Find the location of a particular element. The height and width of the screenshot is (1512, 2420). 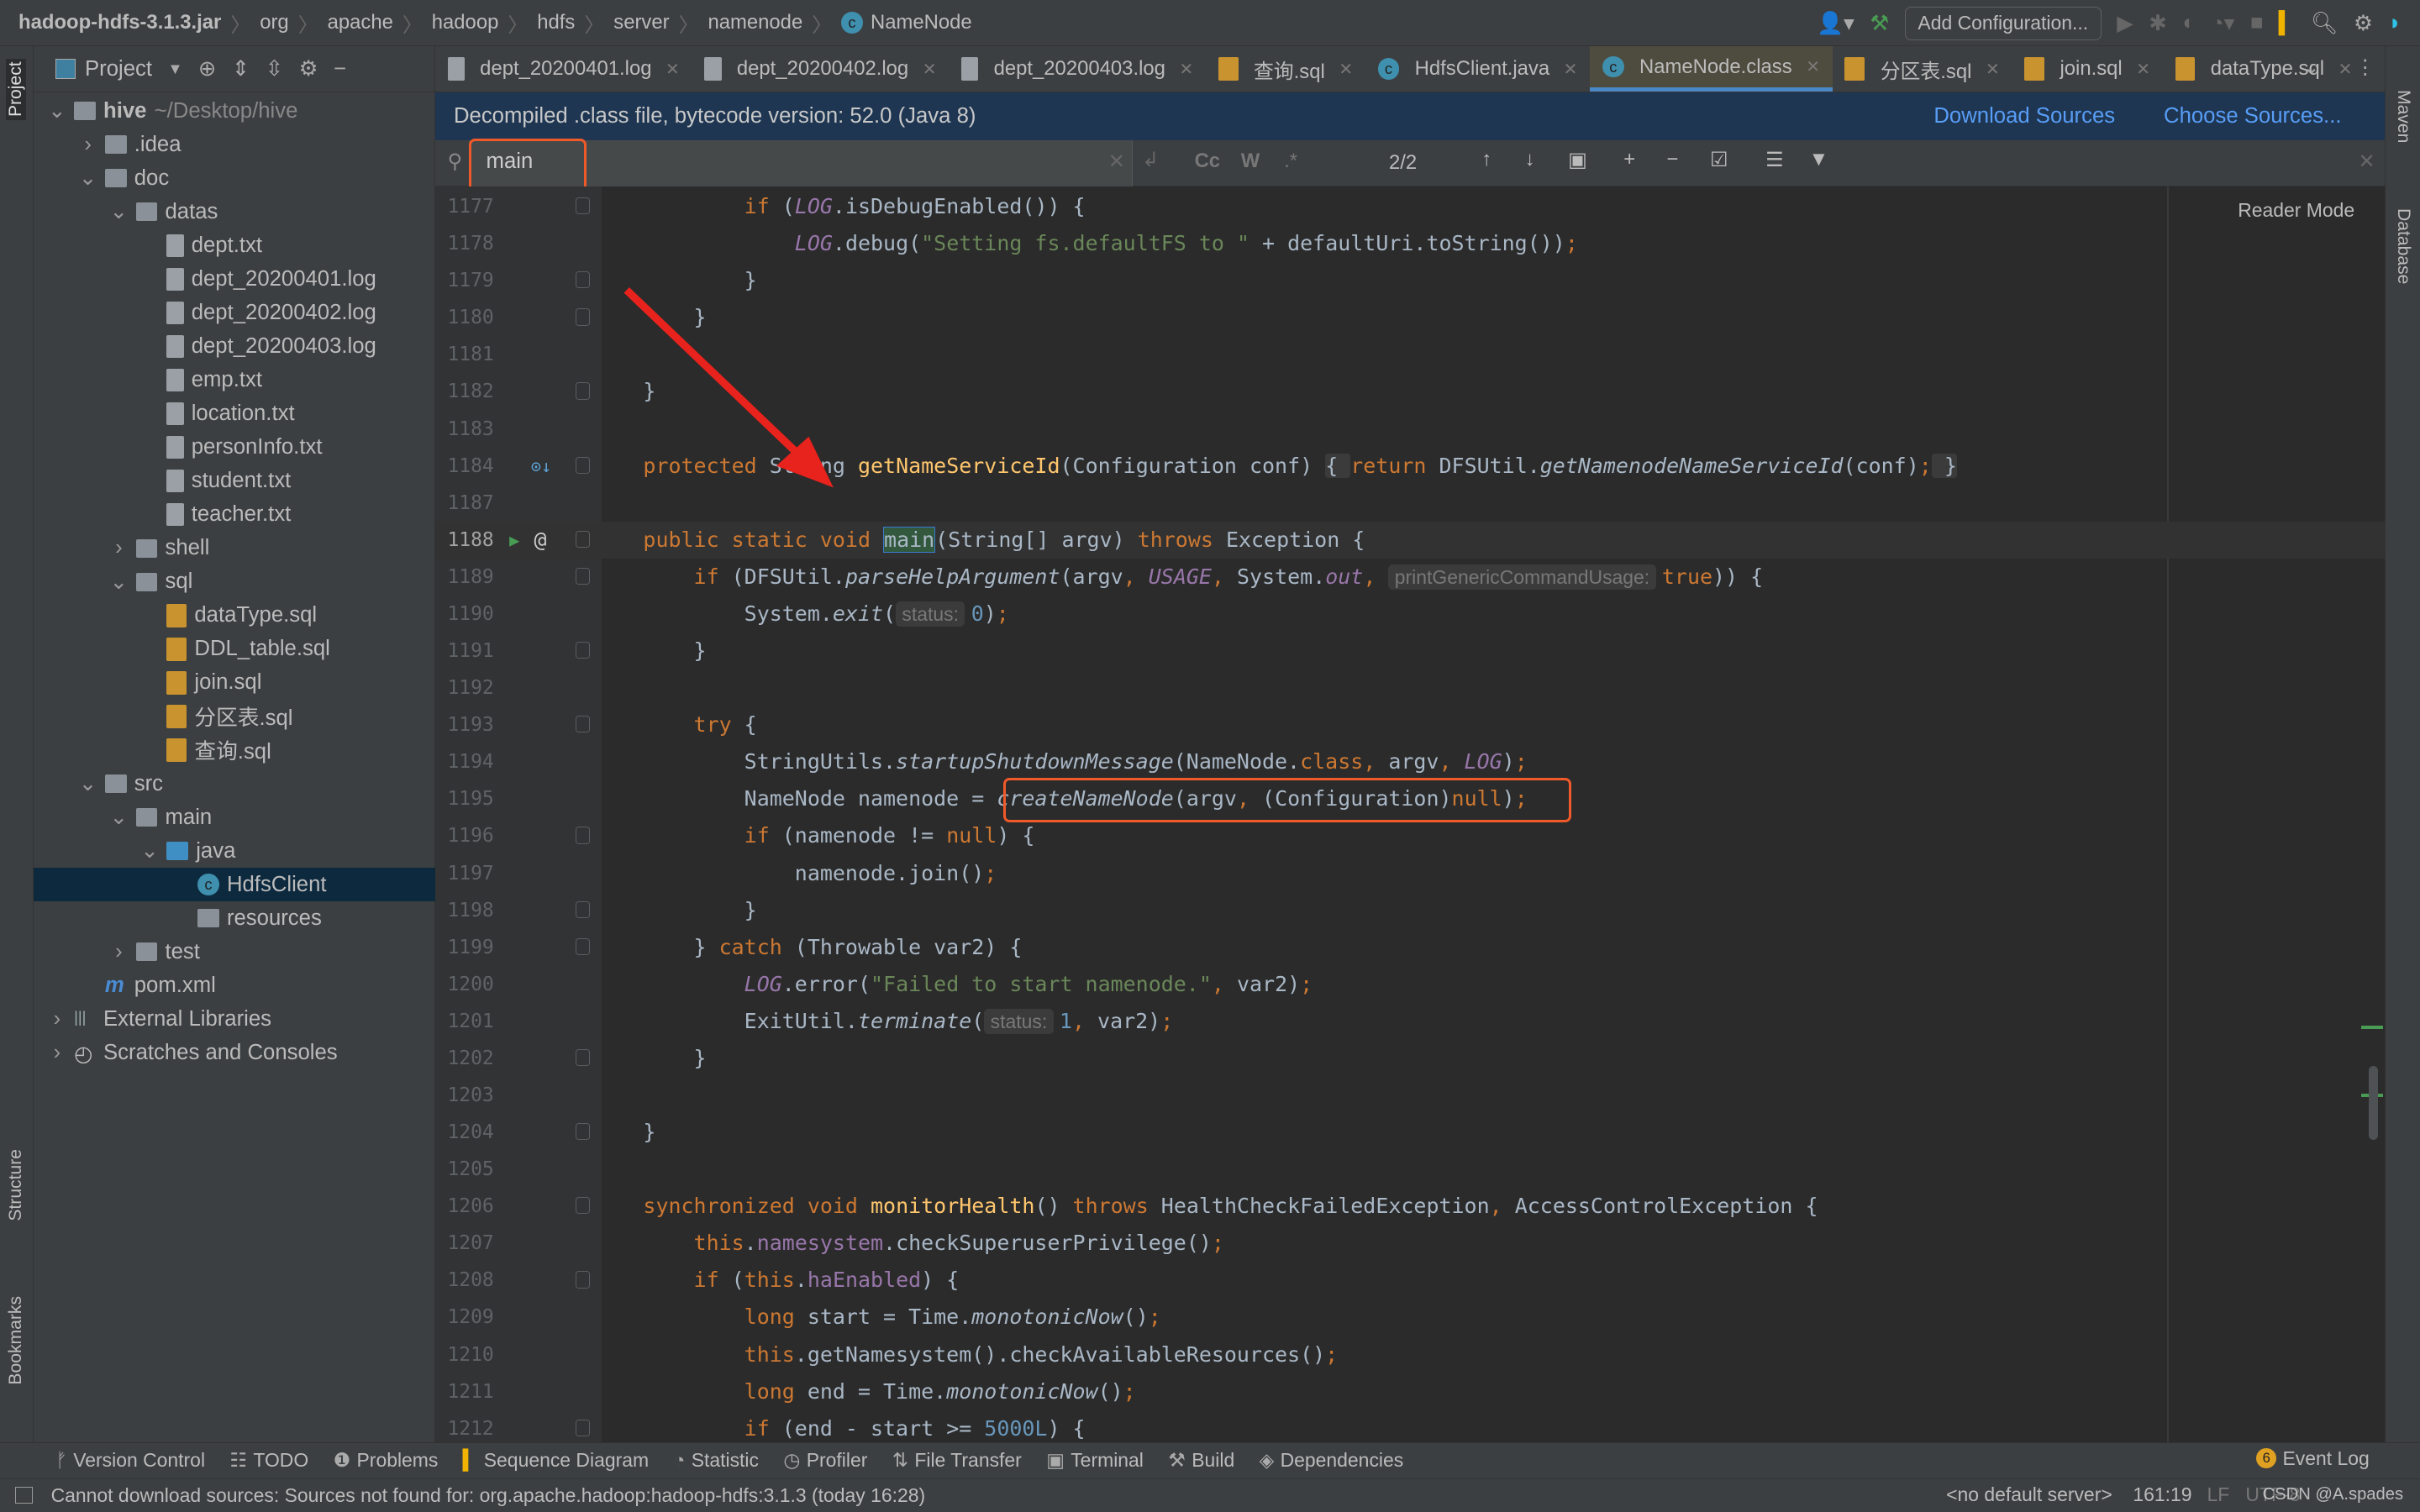

code-line: 1187 is located at coordinates (1410, 503).